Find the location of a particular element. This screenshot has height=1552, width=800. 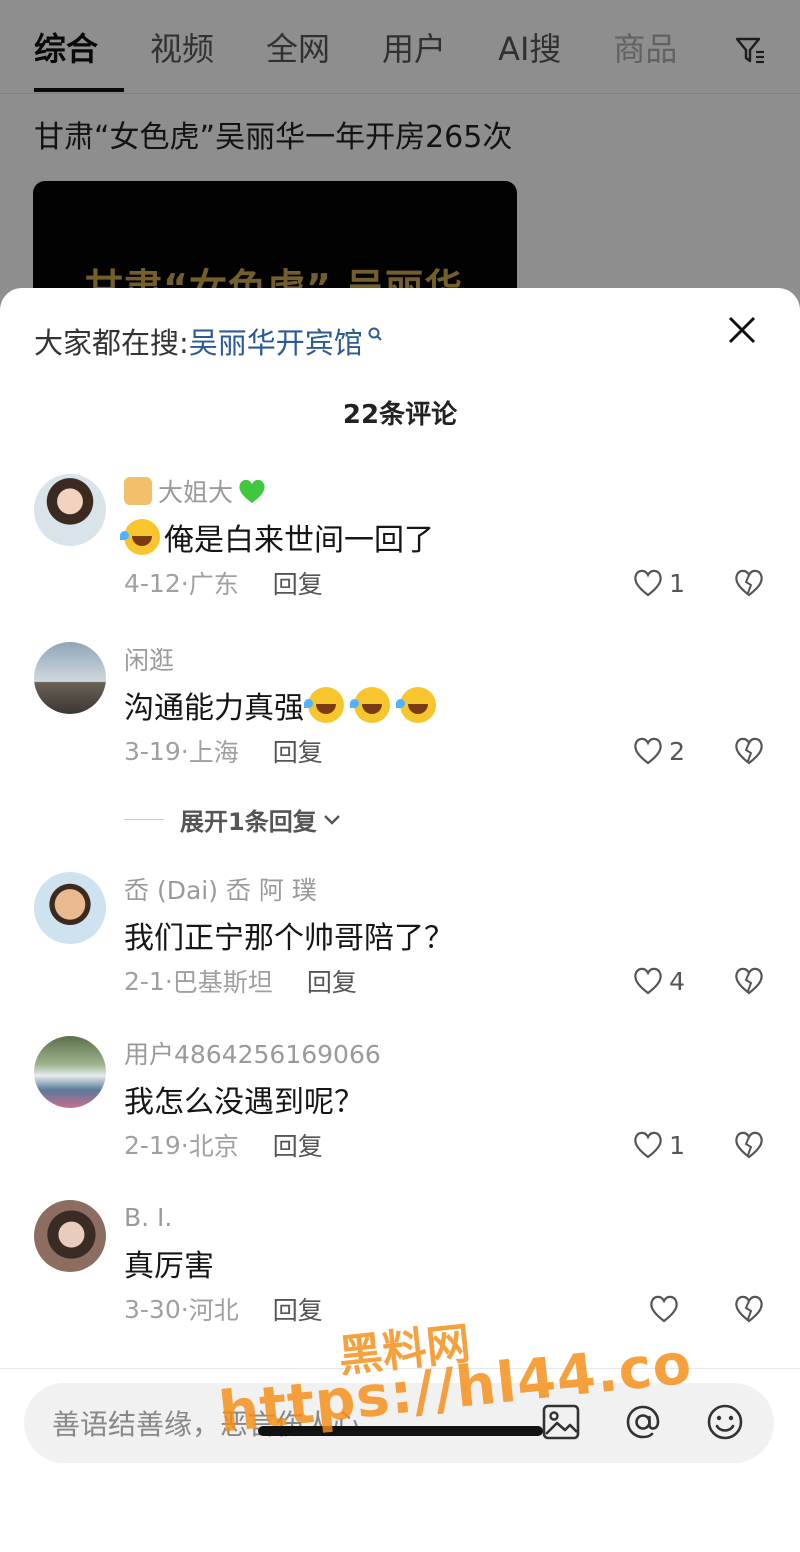

expand-replies-button: 展开1条回复 is located at coordinates (233, 819).